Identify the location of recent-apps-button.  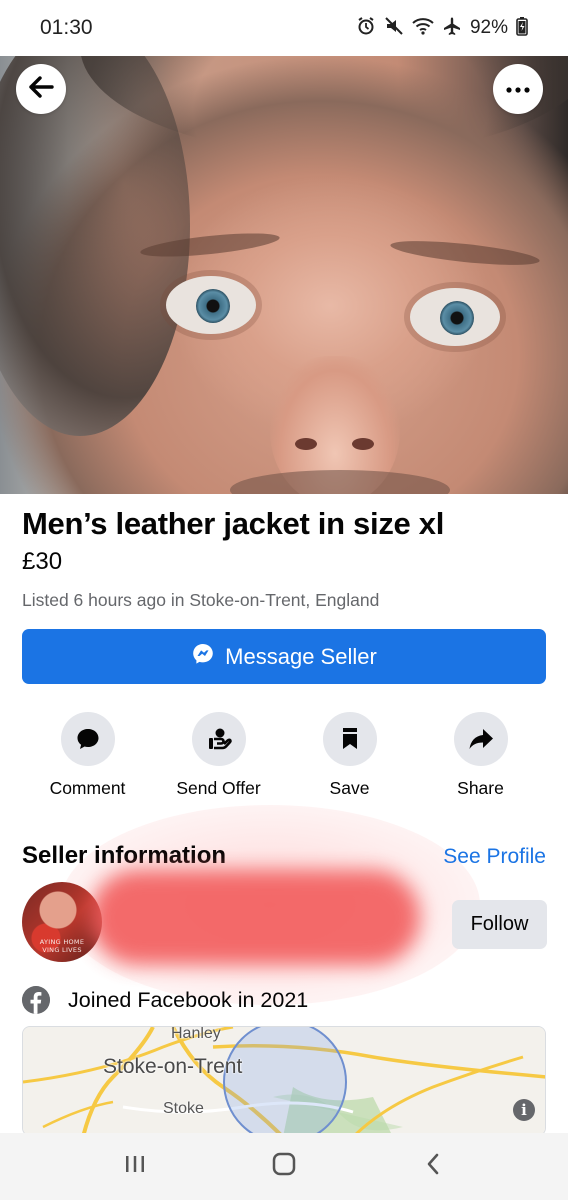
(135, 1167).